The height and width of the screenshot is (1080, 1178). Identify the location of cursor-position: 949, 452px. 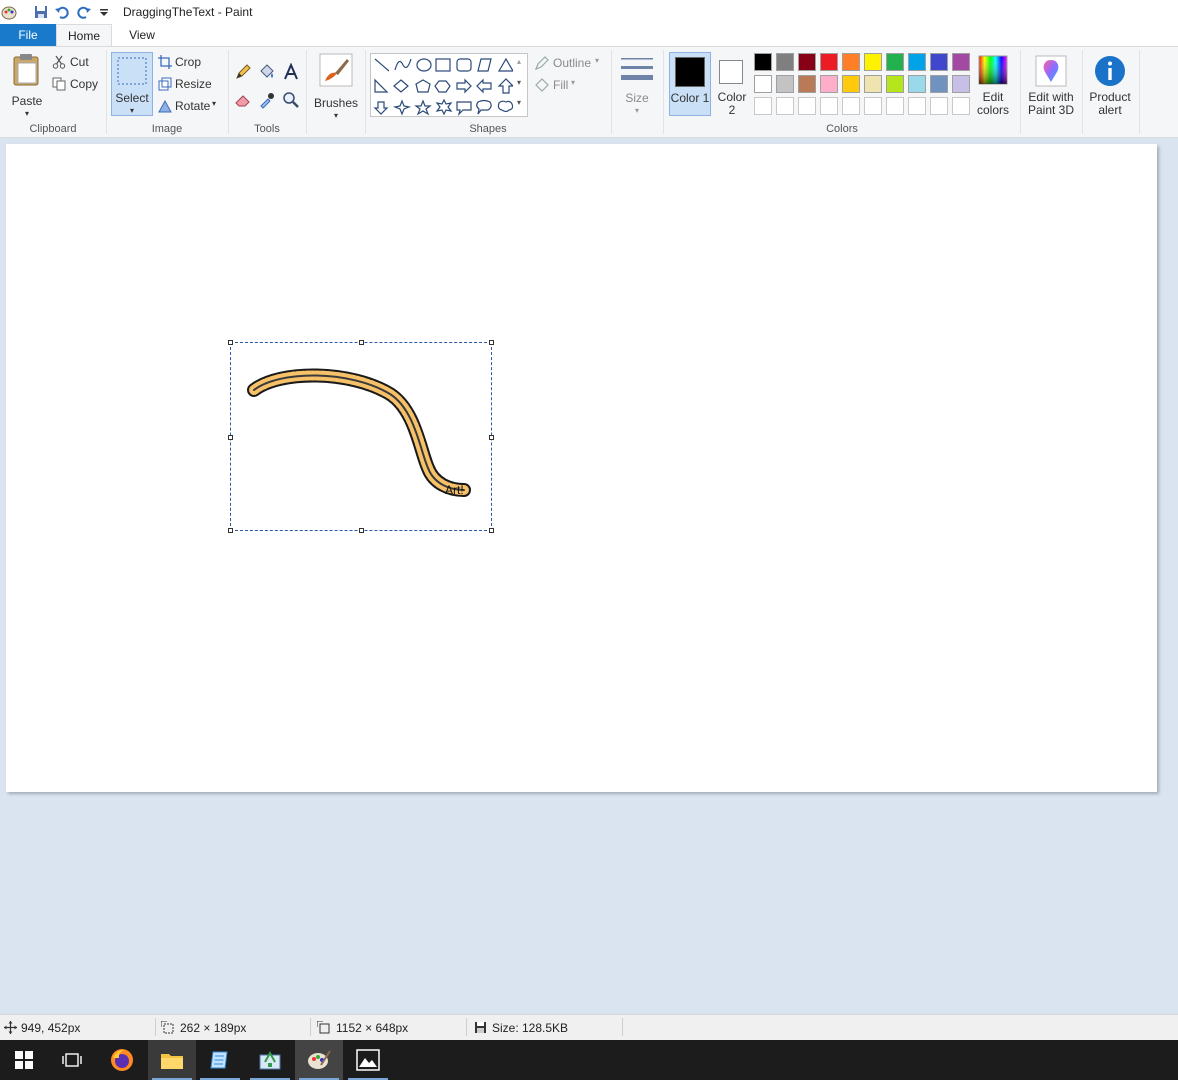
(51, 1028).